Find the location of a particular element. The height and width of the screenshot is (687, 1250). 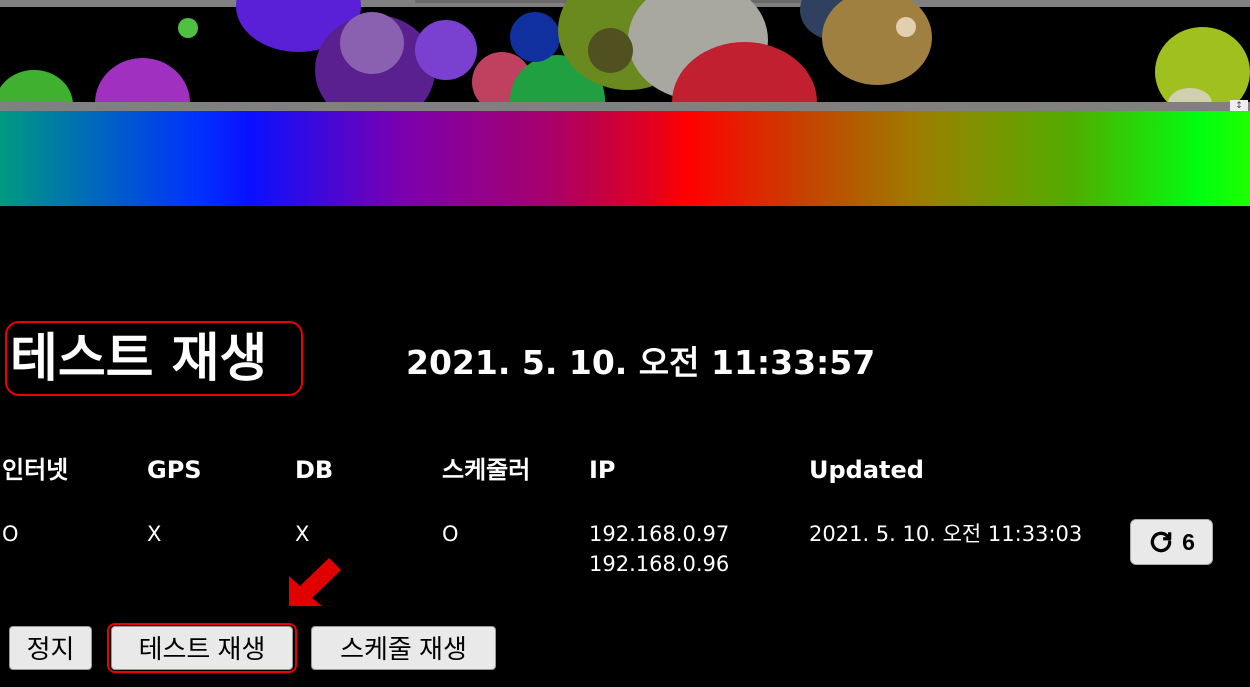

column-header-ip: IP is located at coordinates (602, 470).